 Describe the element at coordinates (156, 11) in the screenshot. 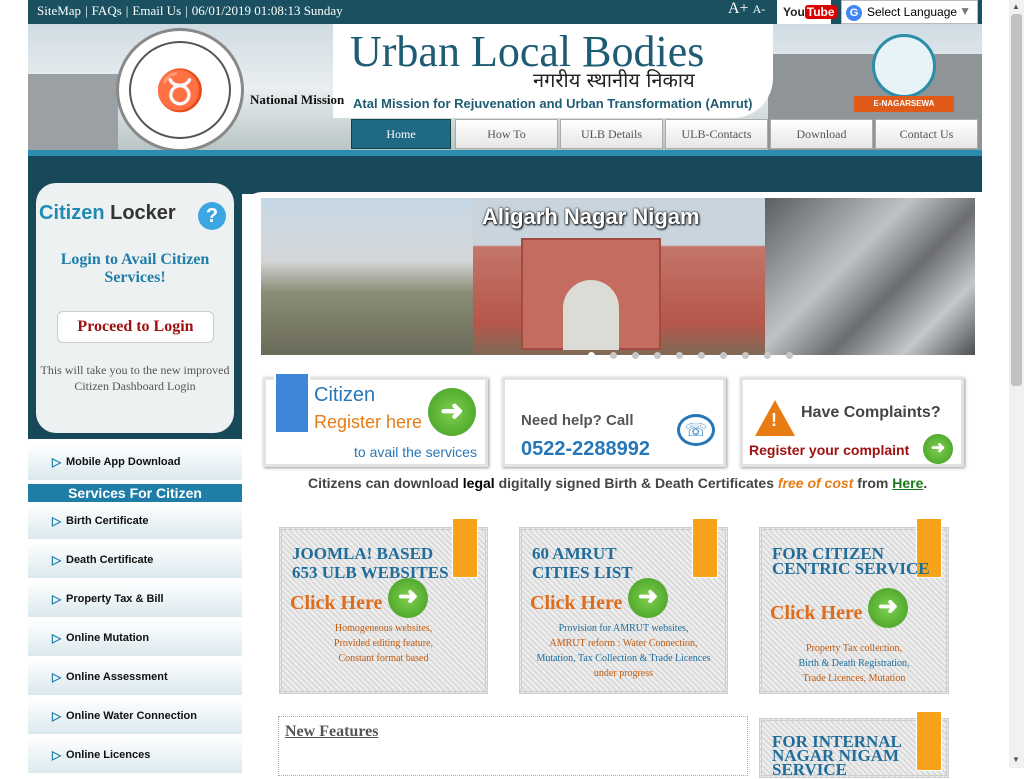

I see `email-us-link: Email Us` at that location.